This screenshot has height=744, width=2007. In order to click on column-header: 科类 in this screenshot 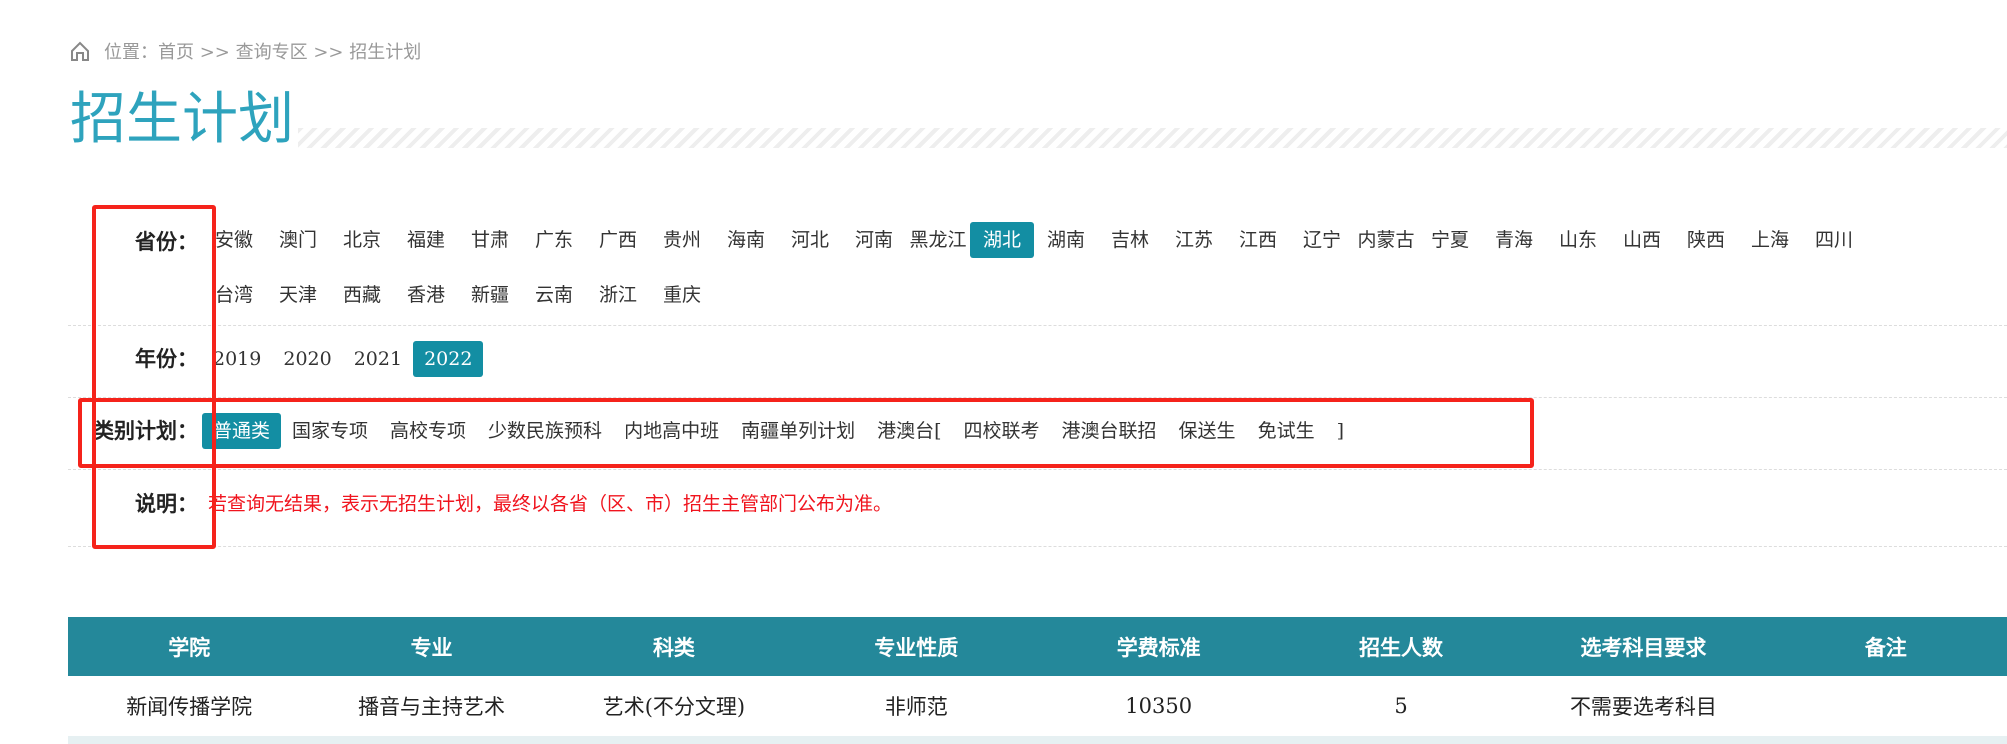, I will do `click(674, 646)`.